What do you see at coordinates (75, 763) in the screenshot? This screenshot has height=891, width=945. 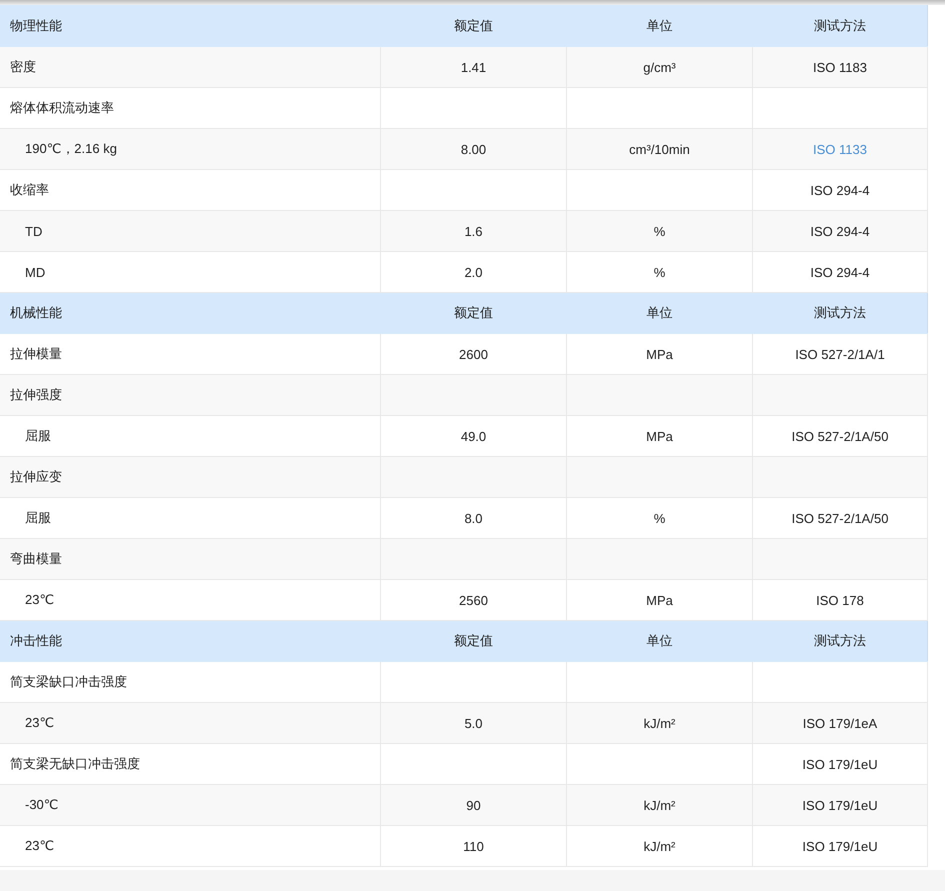 I see `property-name: 简支梁无缺口冲击强度` at bounding box center [75, 763].